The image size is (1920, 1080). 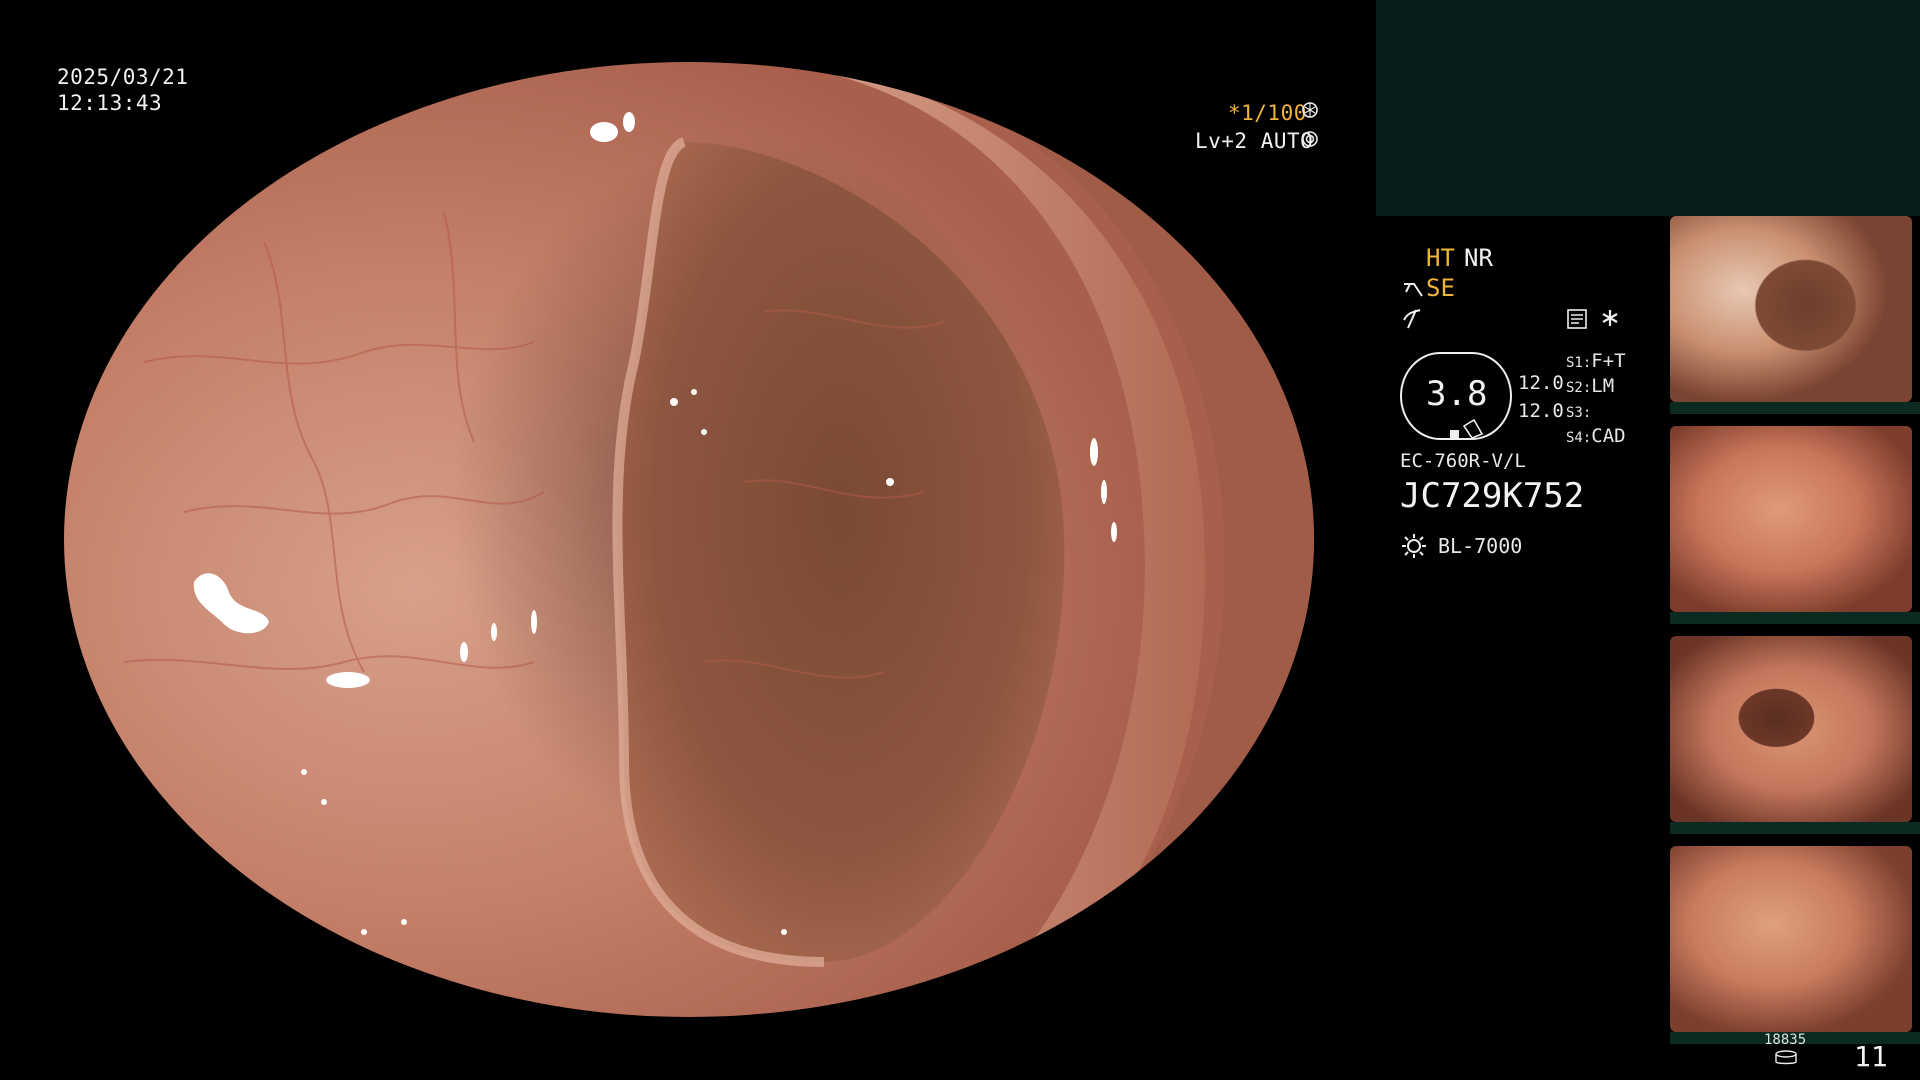 I want to click on level-bottom: 12.0, so click(x=1541, y=411).